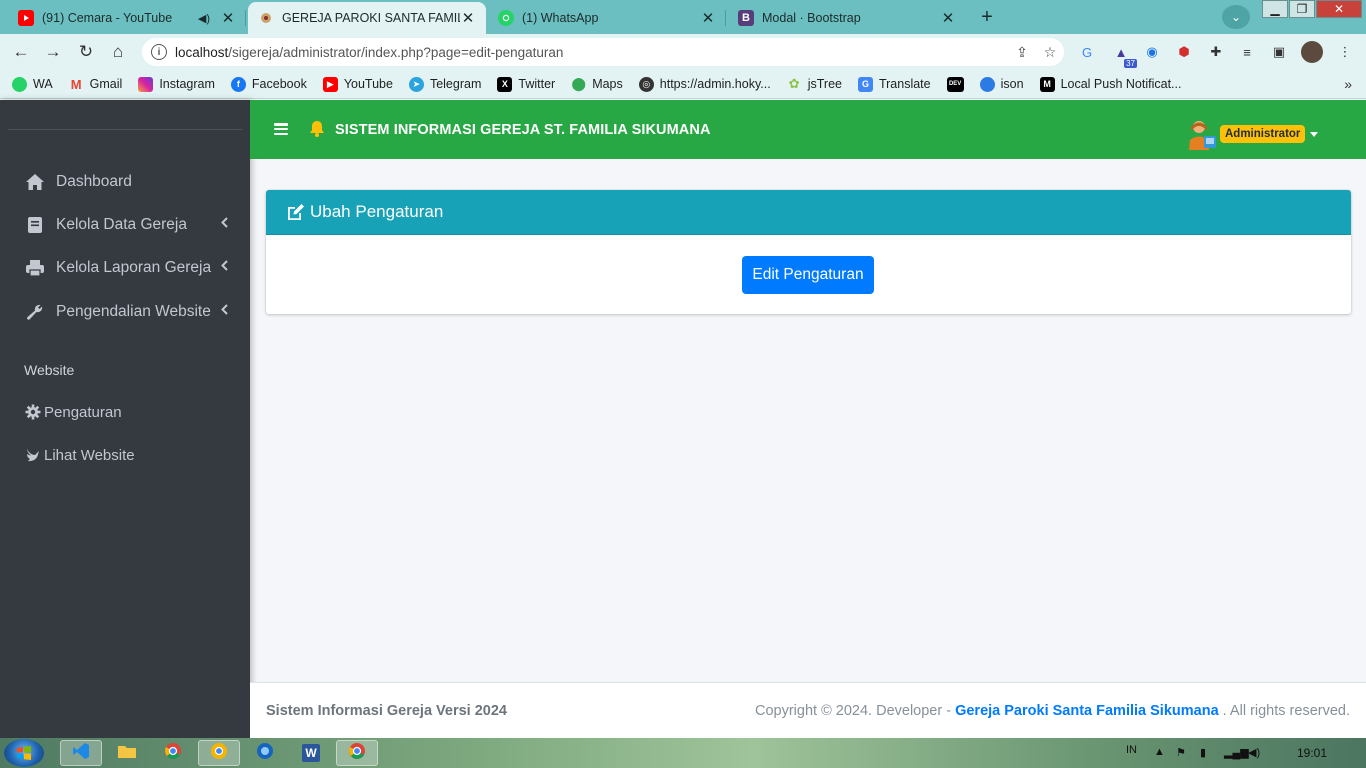 This screenshot has width=1366, height=768. Describe the element at coordinates (683, 753) in the screenshot. I see `os-taskbar: W IN ▲ ⚑ ▮ ▂▄▆ ◀) 19:01` at that location.